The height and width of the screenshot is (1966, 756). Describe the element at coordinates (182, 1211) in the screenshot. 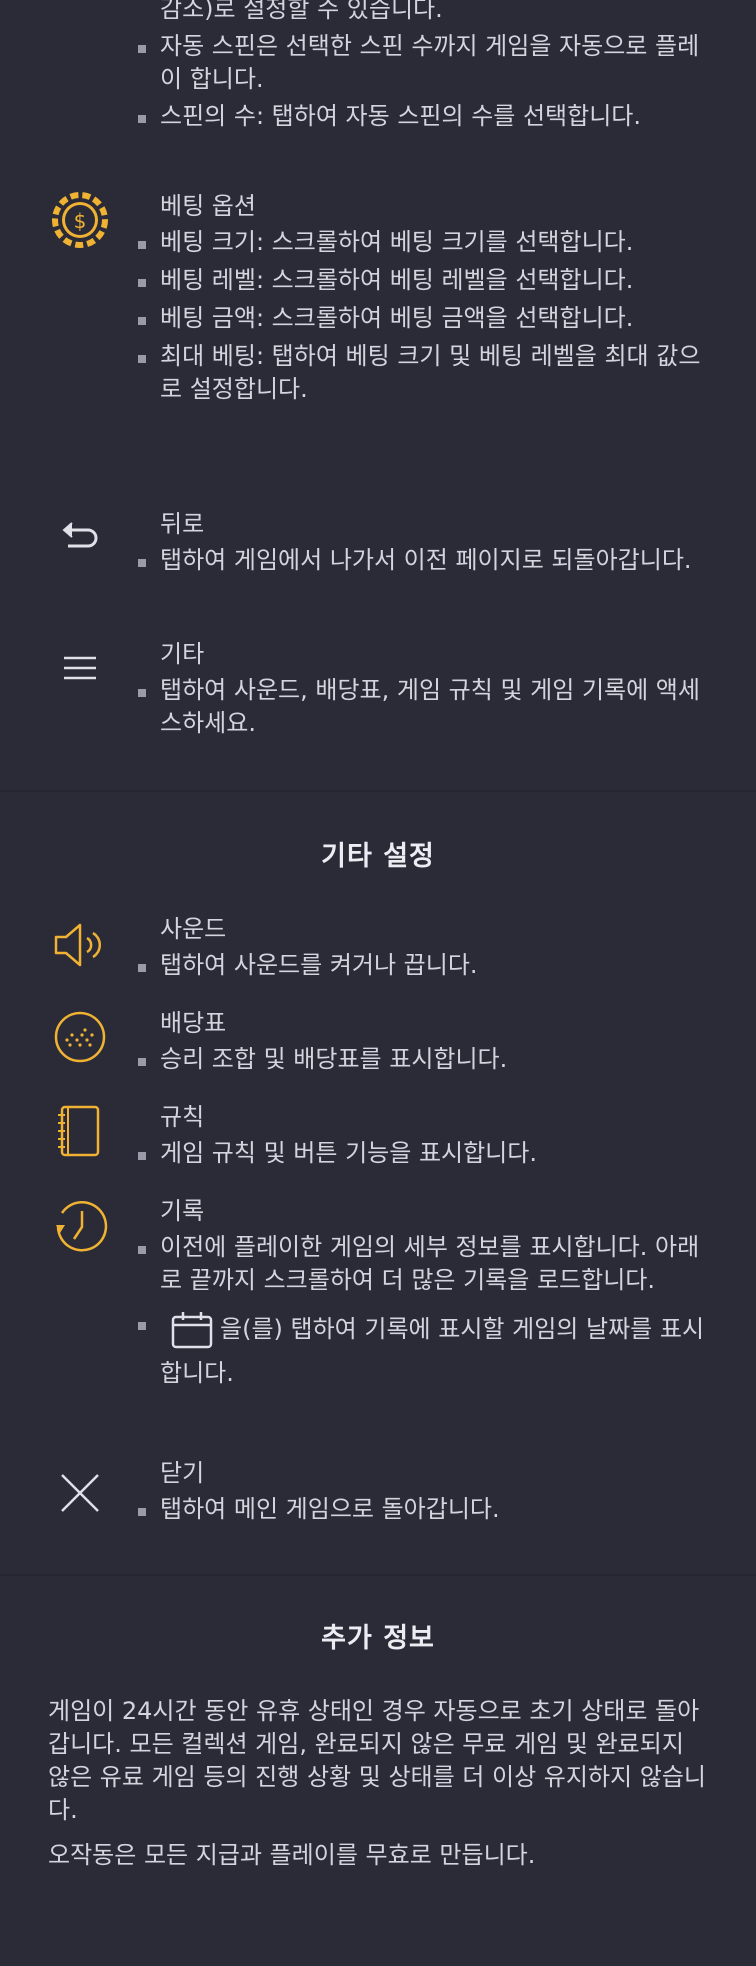

I see `item-title: 기록` at that location.